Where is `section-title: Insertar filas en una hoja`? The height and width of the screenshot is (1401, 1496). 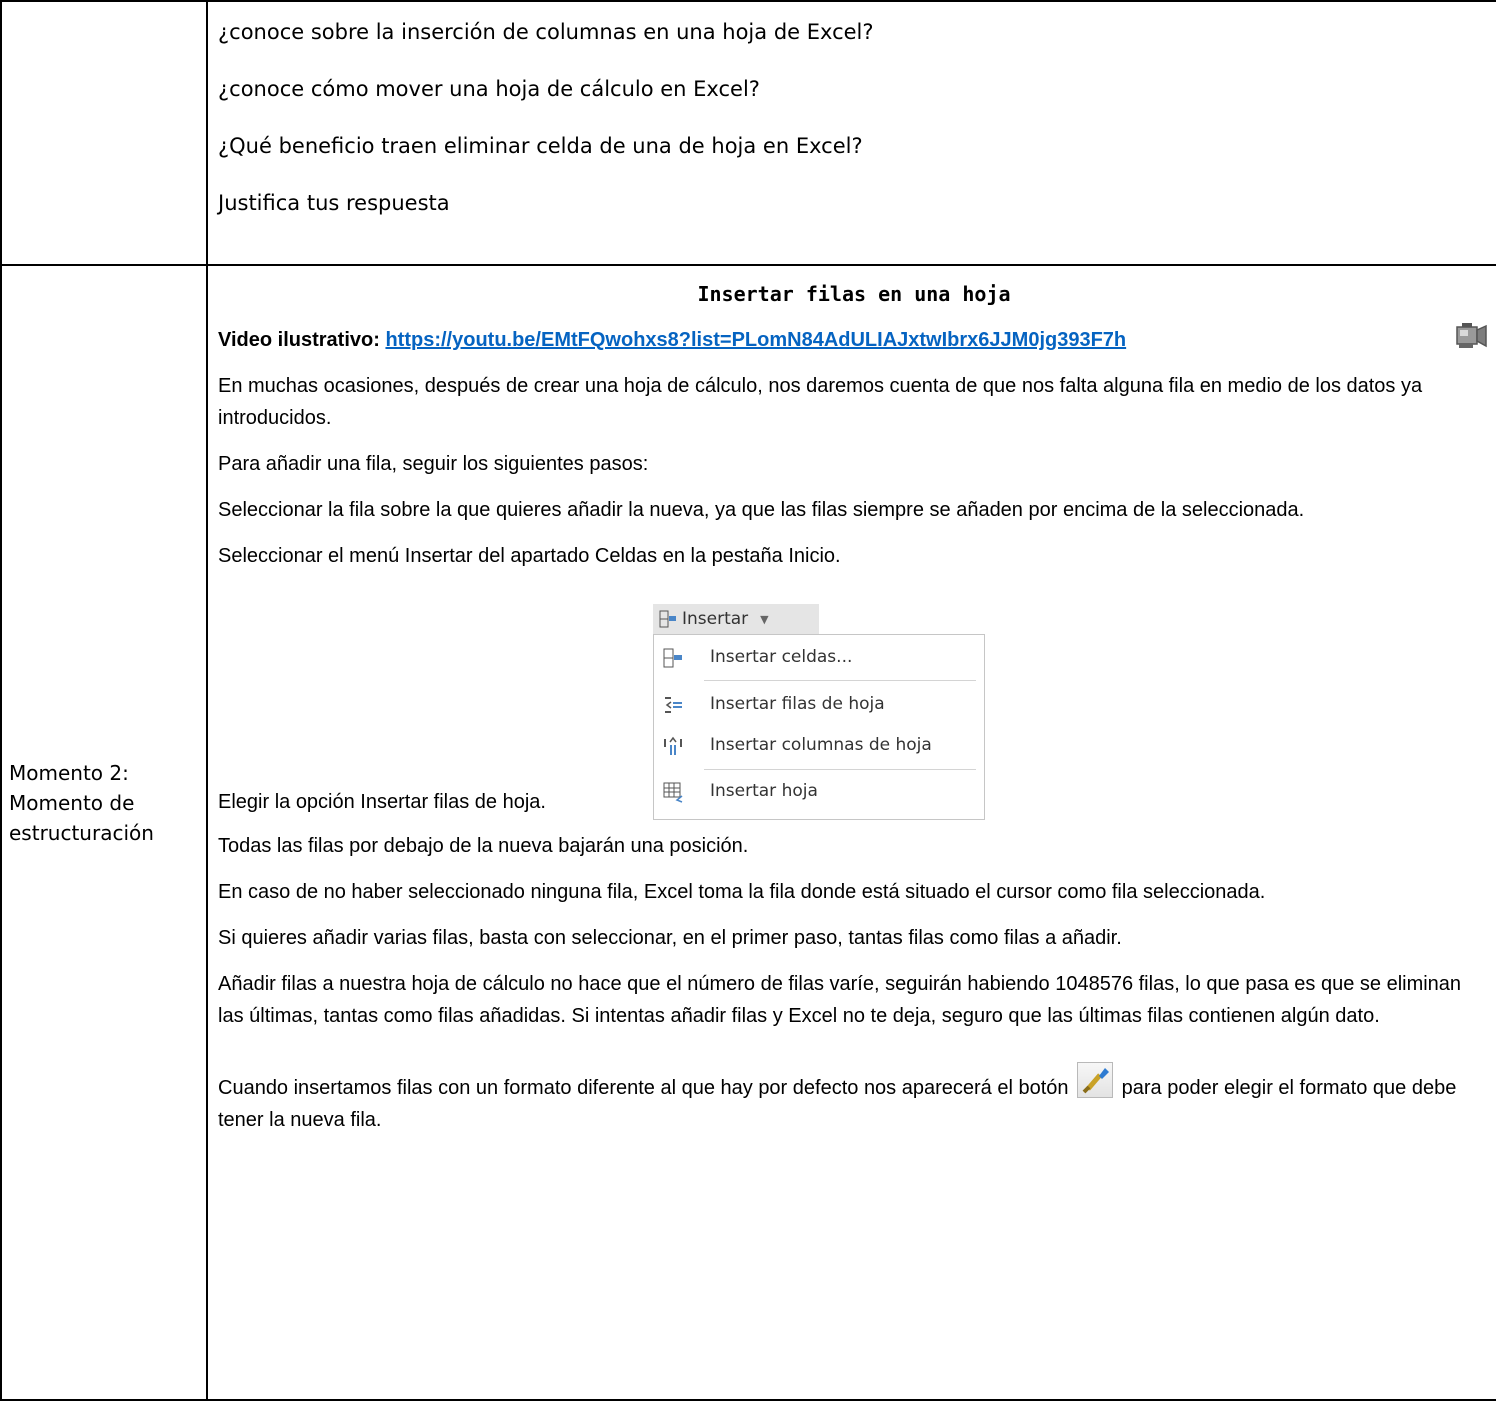
section-title: Insertar filas en una hoja is located at coordinates (854, 294).